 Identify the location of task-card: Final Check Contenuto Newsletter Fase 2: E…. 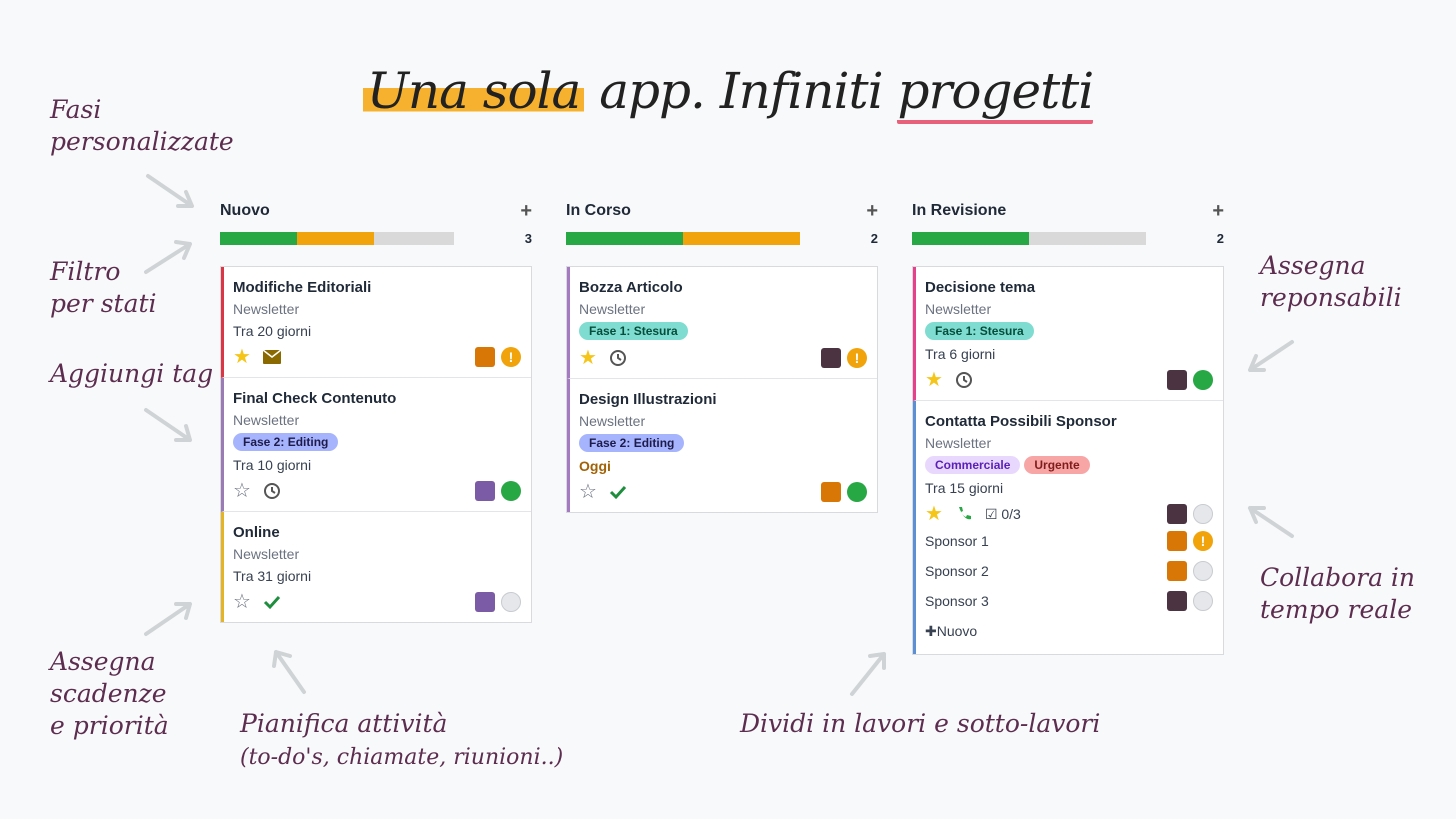
(376, 445).